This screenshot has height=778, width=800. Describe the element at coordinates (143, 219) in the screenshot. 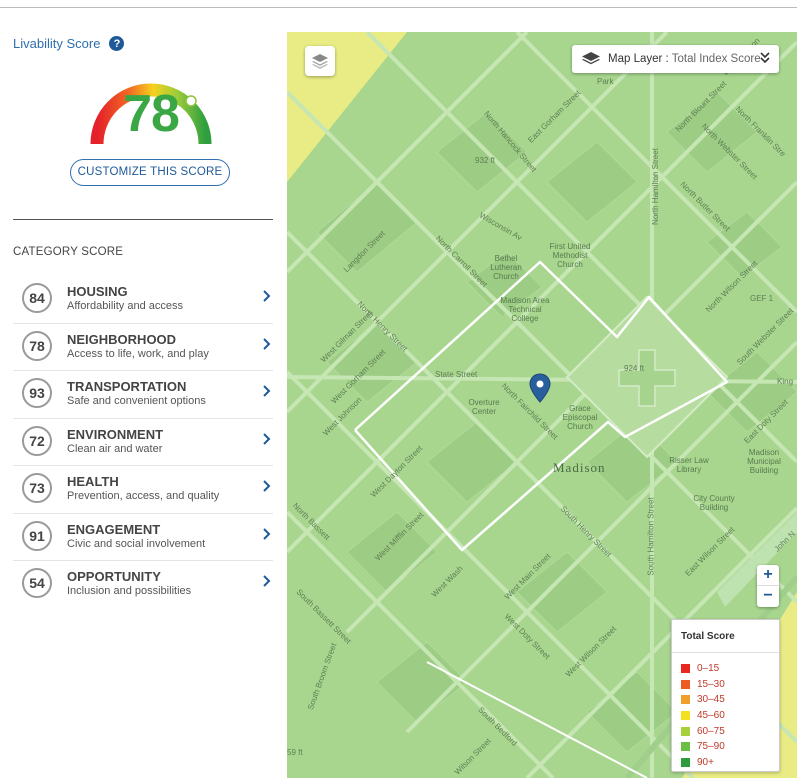

I see `section-divider` at that location.